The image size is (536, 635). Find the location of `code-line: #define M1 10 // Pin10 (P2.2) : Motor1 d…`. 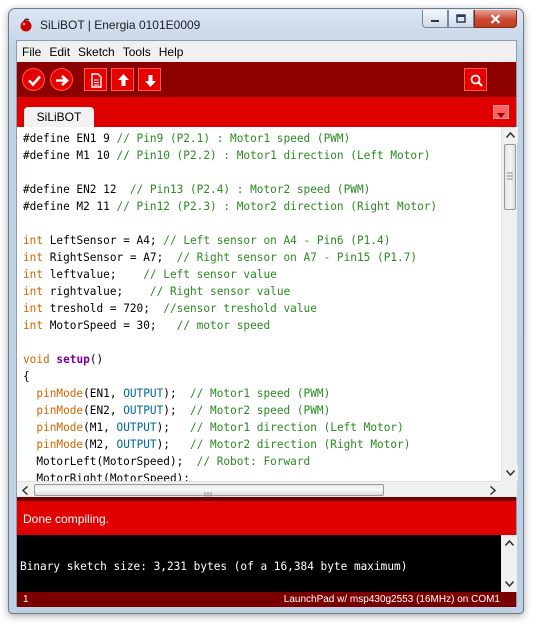

code-line: #define M1 10 // Pin10 (P2.2) : Motor1 d… is located at coordinates (262, 155).